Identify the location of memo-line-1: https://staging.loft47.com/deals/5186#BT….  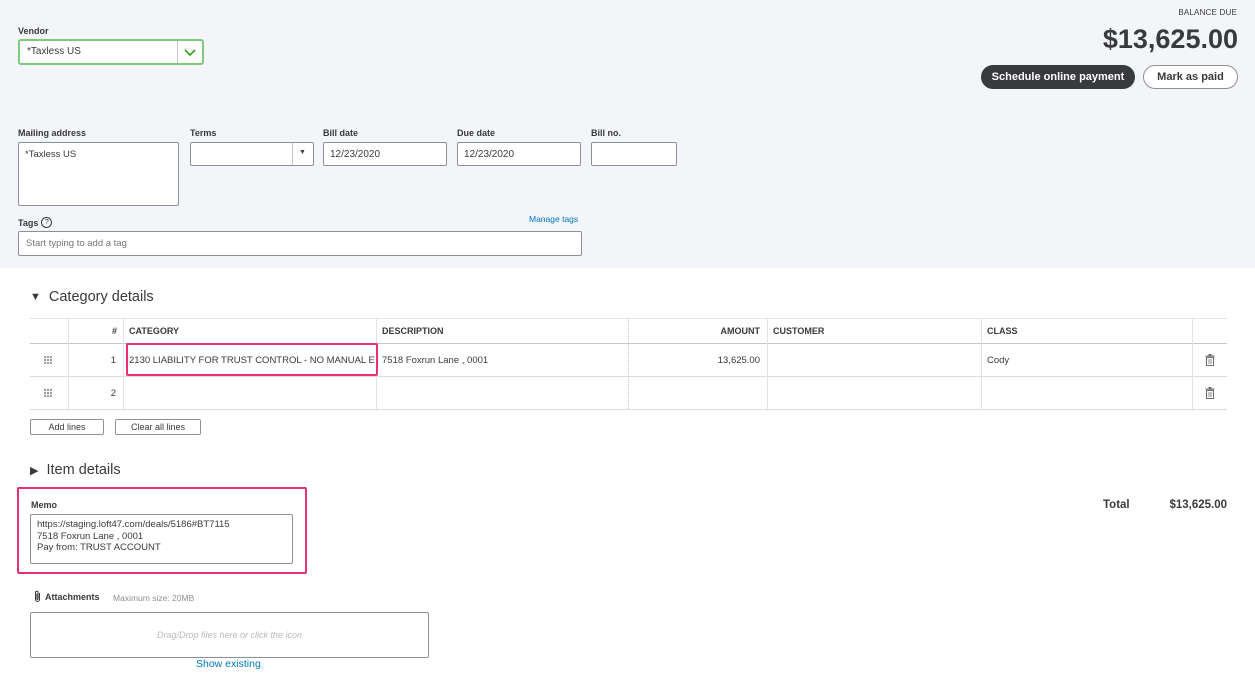
(133, 524).